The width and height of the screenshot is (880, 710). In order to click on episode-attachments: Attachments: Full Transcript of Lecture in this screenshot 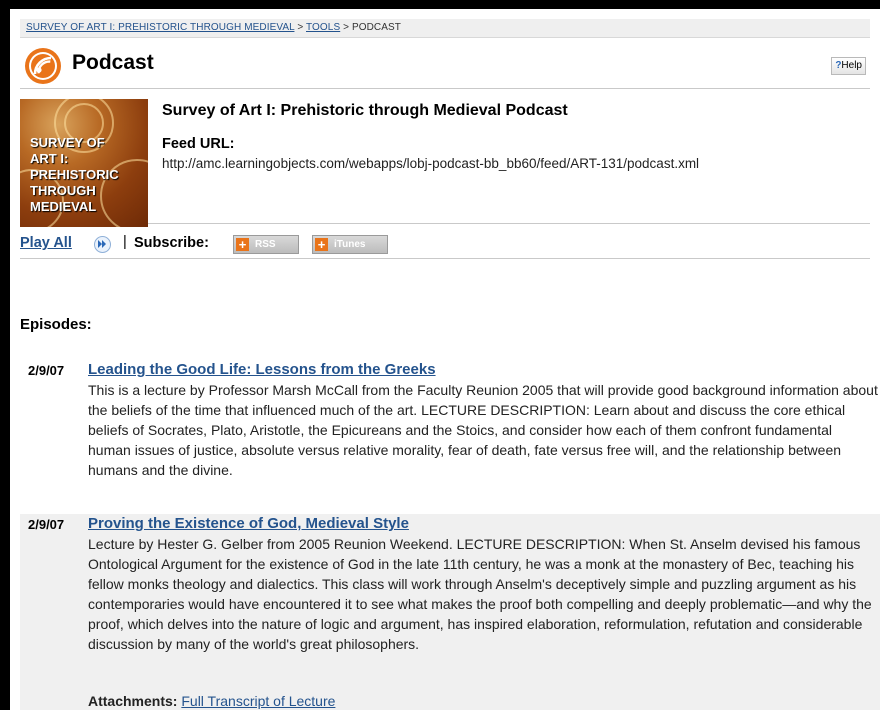, I will do `click(211, 701)`.